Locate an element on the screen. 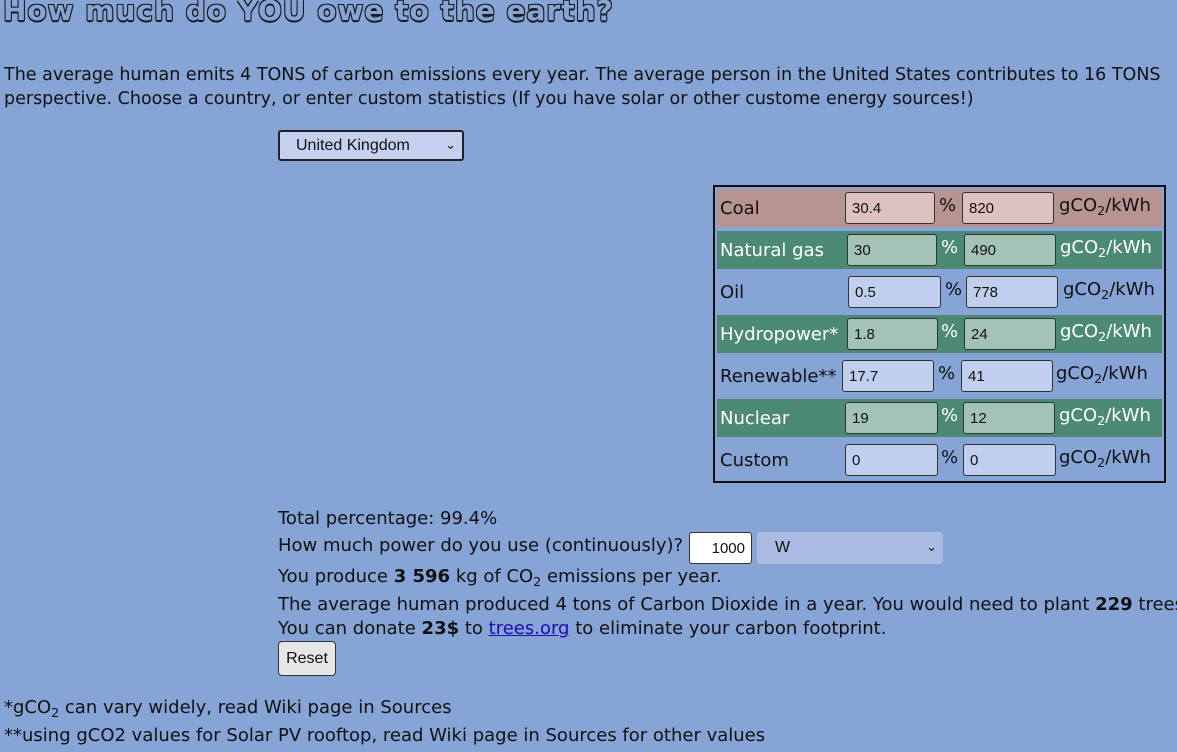  source-row-natural-gas: Natural gas 30% 490 gCO2/kWh is located at coordinates (939, 250).